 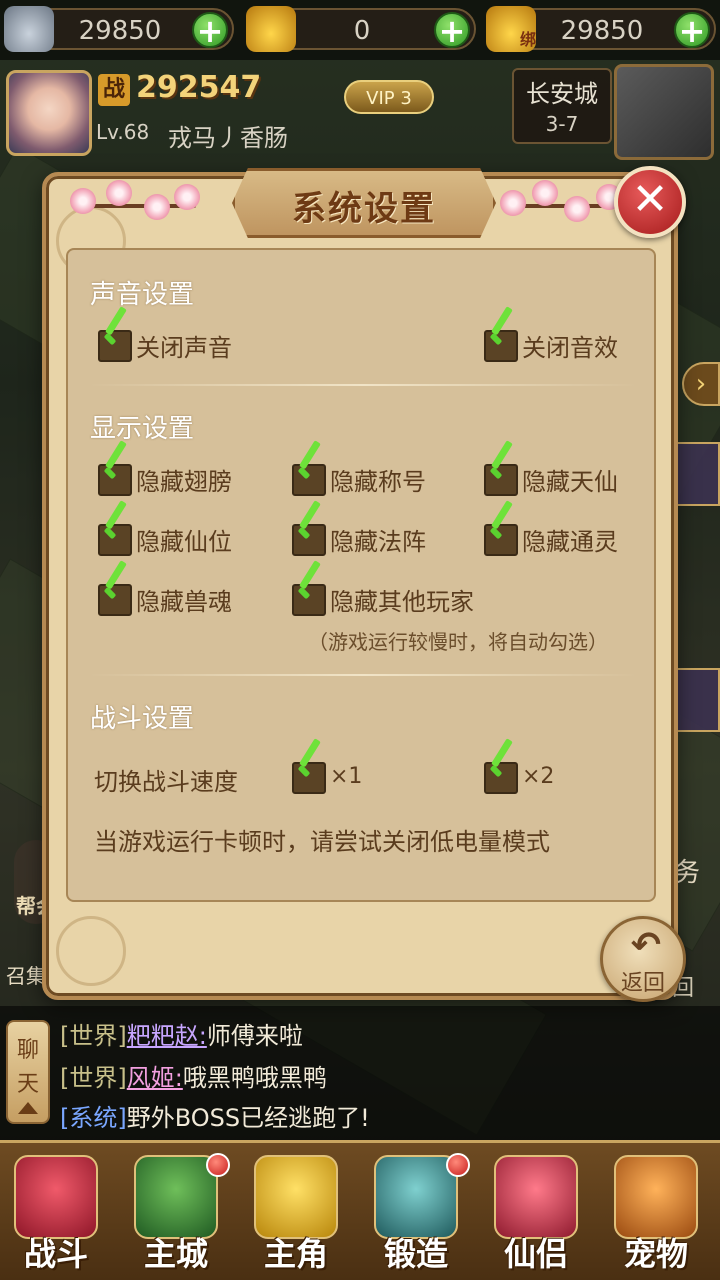 I want to click on dialog-title-banner: 系统设置, so click(x=364, y=203).